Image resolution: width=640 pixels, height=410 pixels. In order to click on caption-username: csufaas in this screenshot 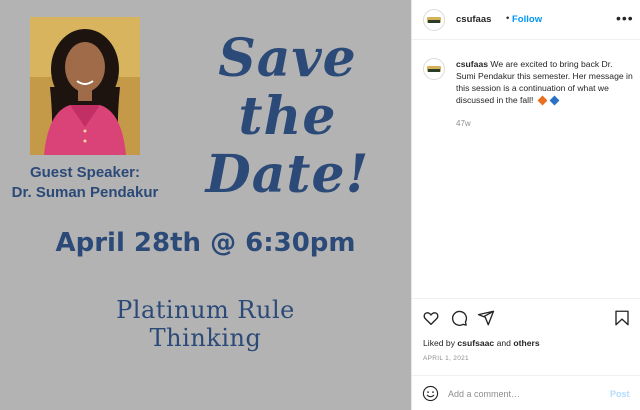, I will do `click(472, 64)`.